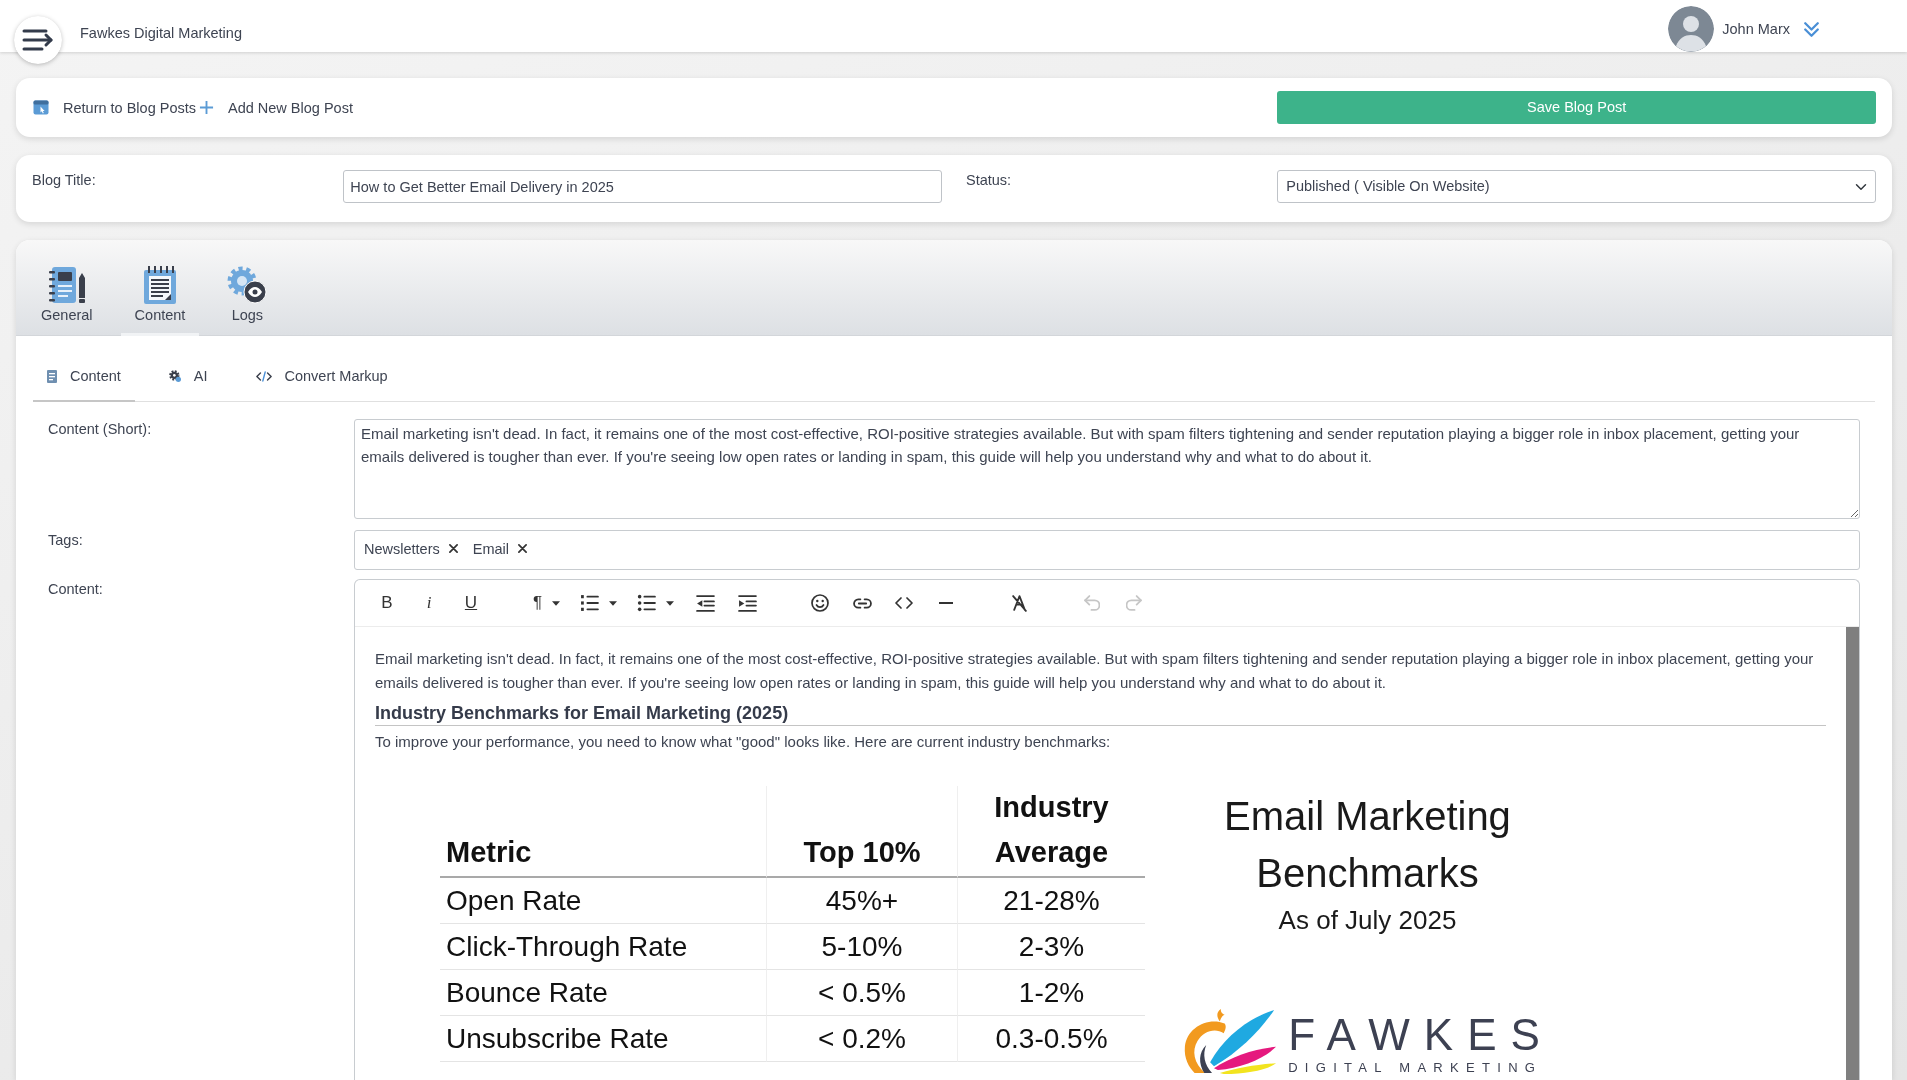 Image resolution: width=1907 pixels, height=1080 pixels. Describe the element at coordinates (1051, 832) in the screenshot. I see `table-header-cell: Industry Average` at that location.